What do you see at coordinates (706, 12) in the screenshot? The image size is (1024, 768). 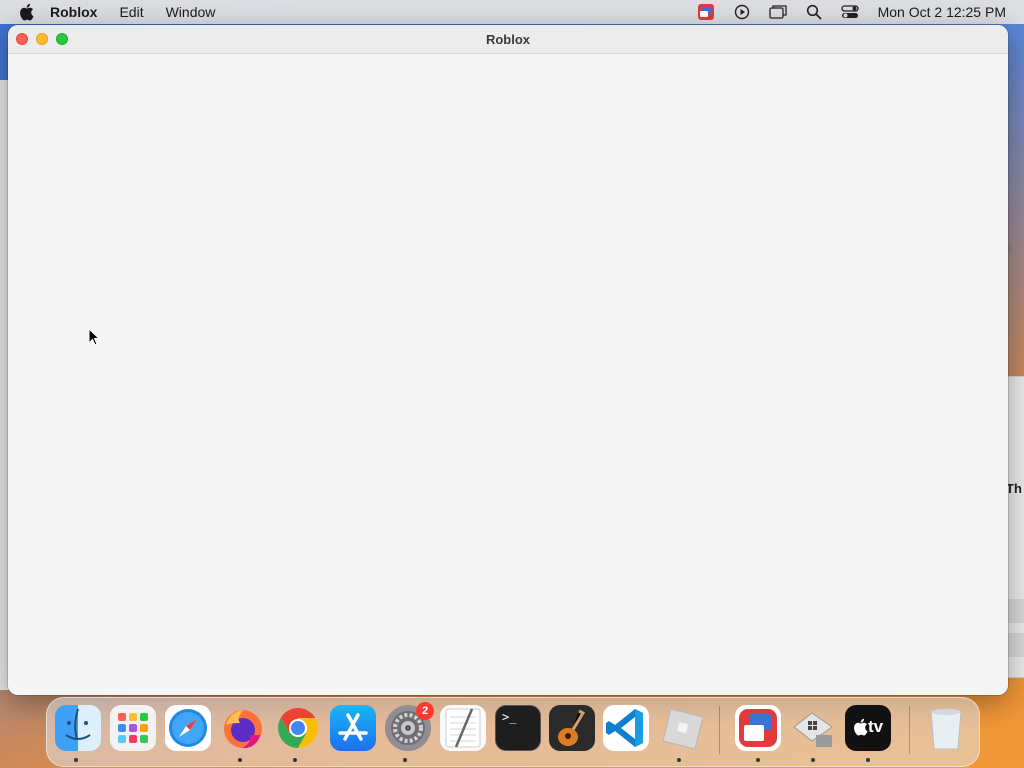 I see `screen-share-icon` at bounding box center [706, 12].